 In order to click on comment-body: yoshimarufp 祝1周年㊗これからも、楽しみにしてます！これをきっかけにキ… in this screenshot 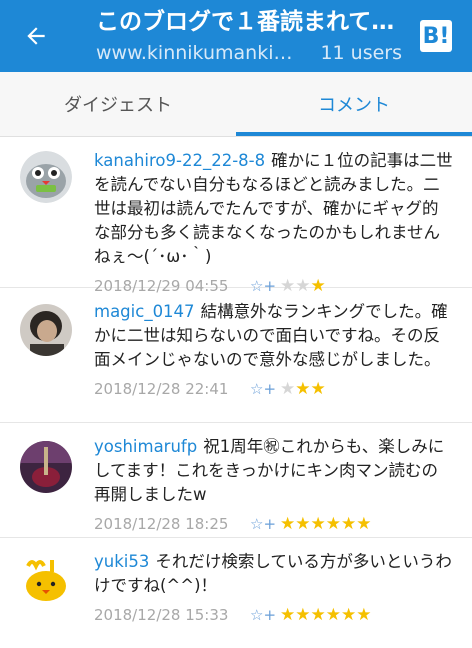, I will do `click(274, 485)`.